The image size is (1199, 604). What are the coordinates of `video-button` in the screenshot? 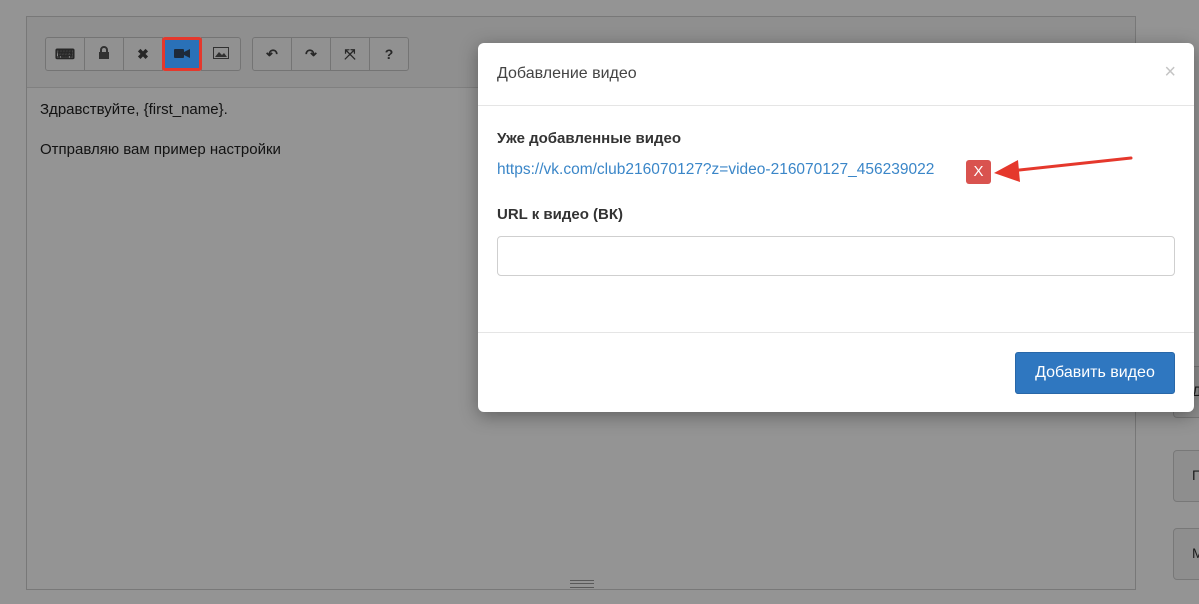 It's located at (182, 54).